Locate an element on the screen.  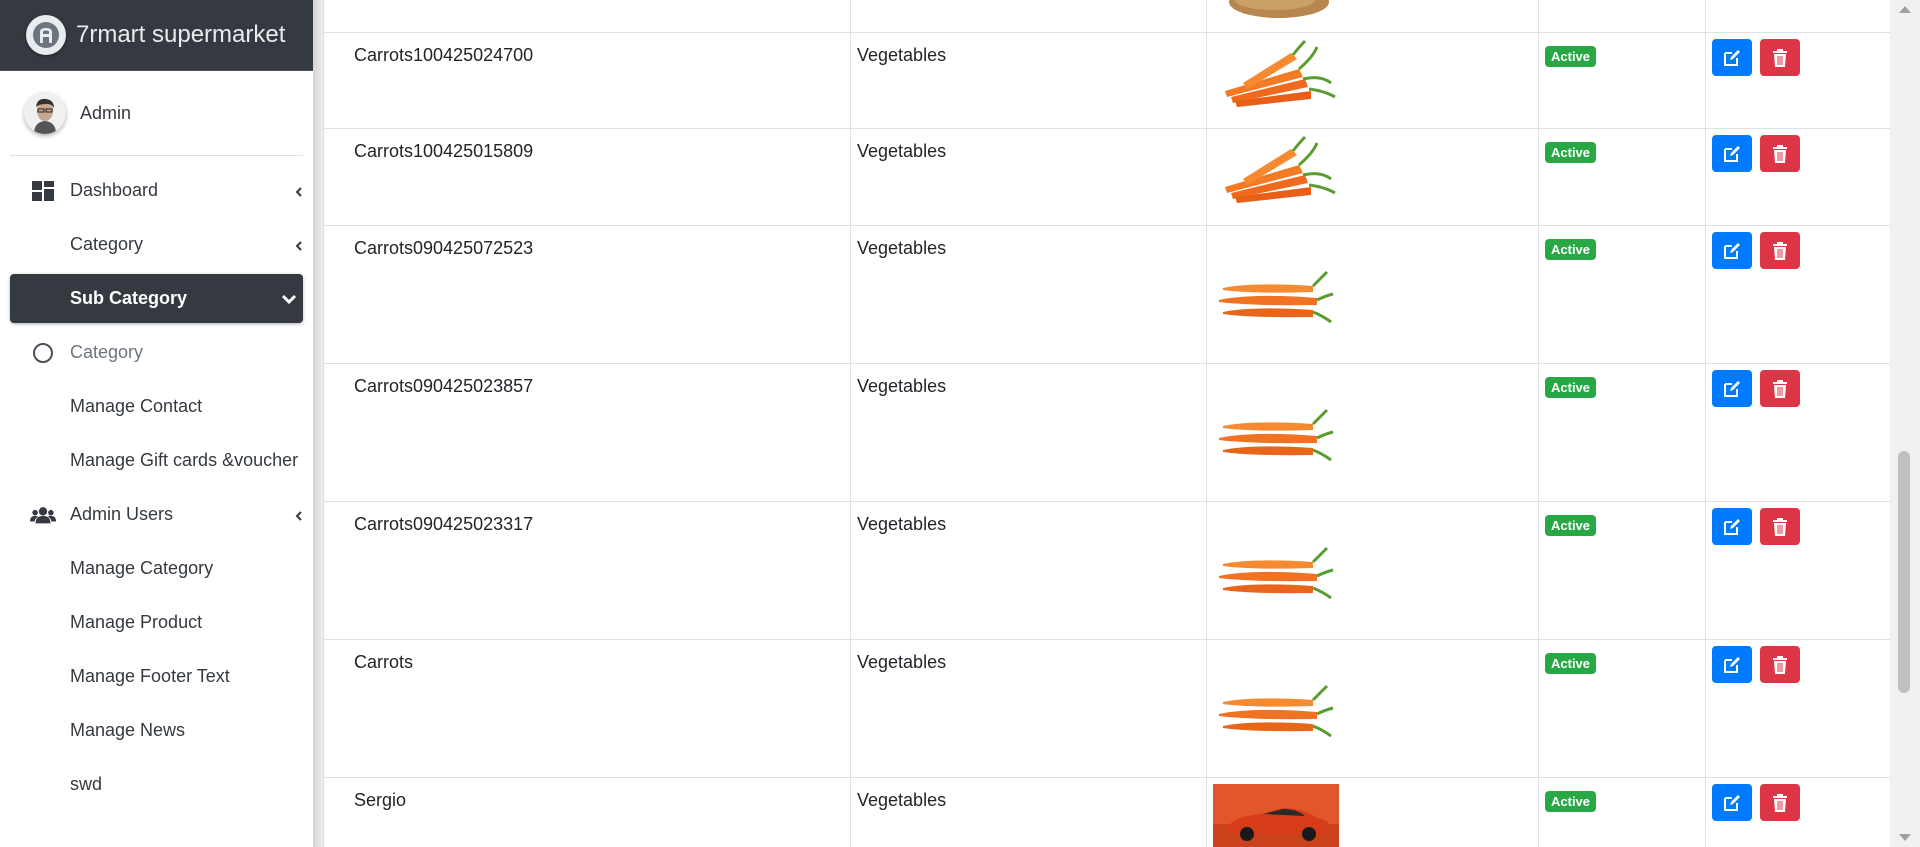
sidebar-item-admin-users: Admin Users is located at coordinates (156, 514).